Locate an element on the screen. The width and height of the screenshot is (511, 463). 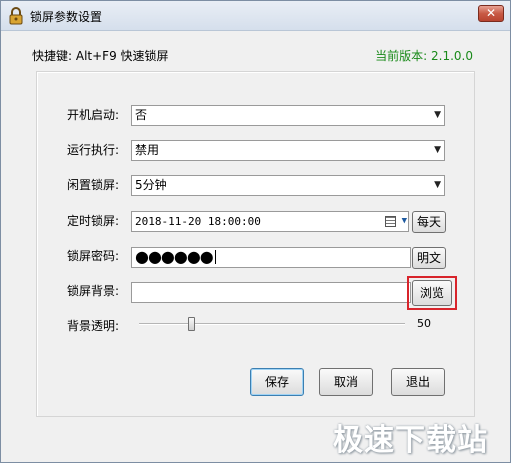
save-button: 保存 is located at coordinates (277, 382).